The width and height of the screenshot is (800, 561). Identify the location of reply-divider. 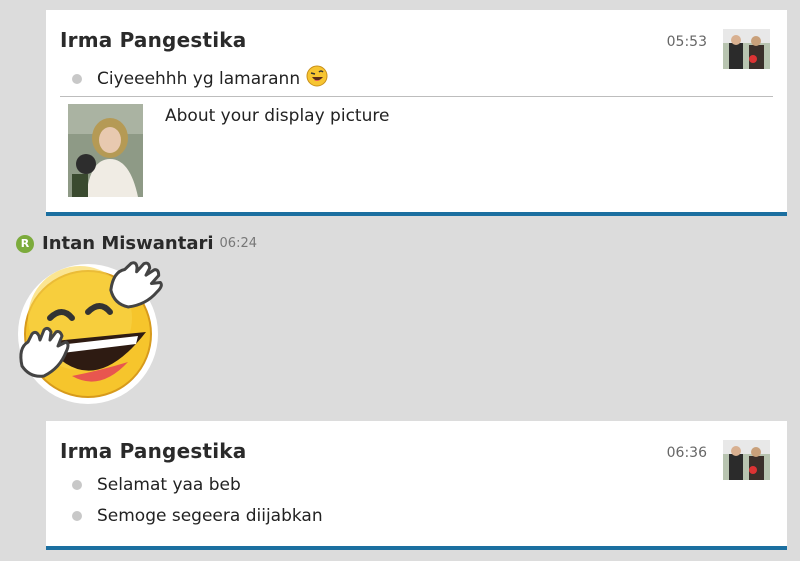
(416, 96).